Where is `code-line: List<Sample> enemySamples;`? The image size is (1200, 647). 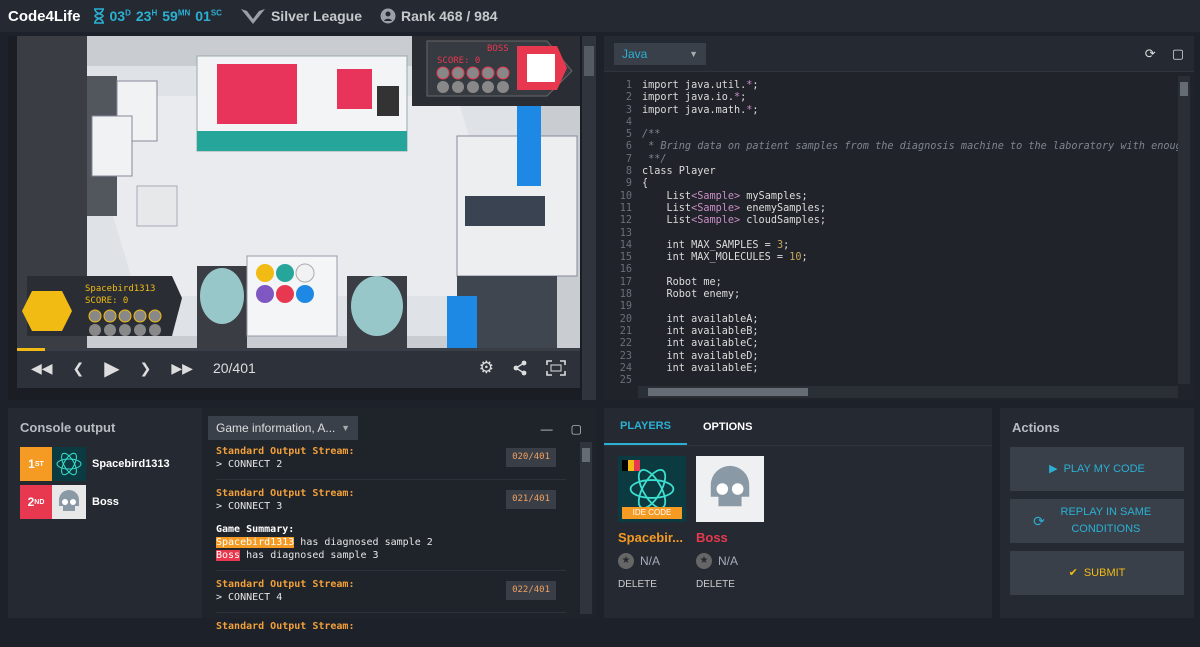
code-line: List<Sample> enemySamples; is located at coordinates (910, 209).